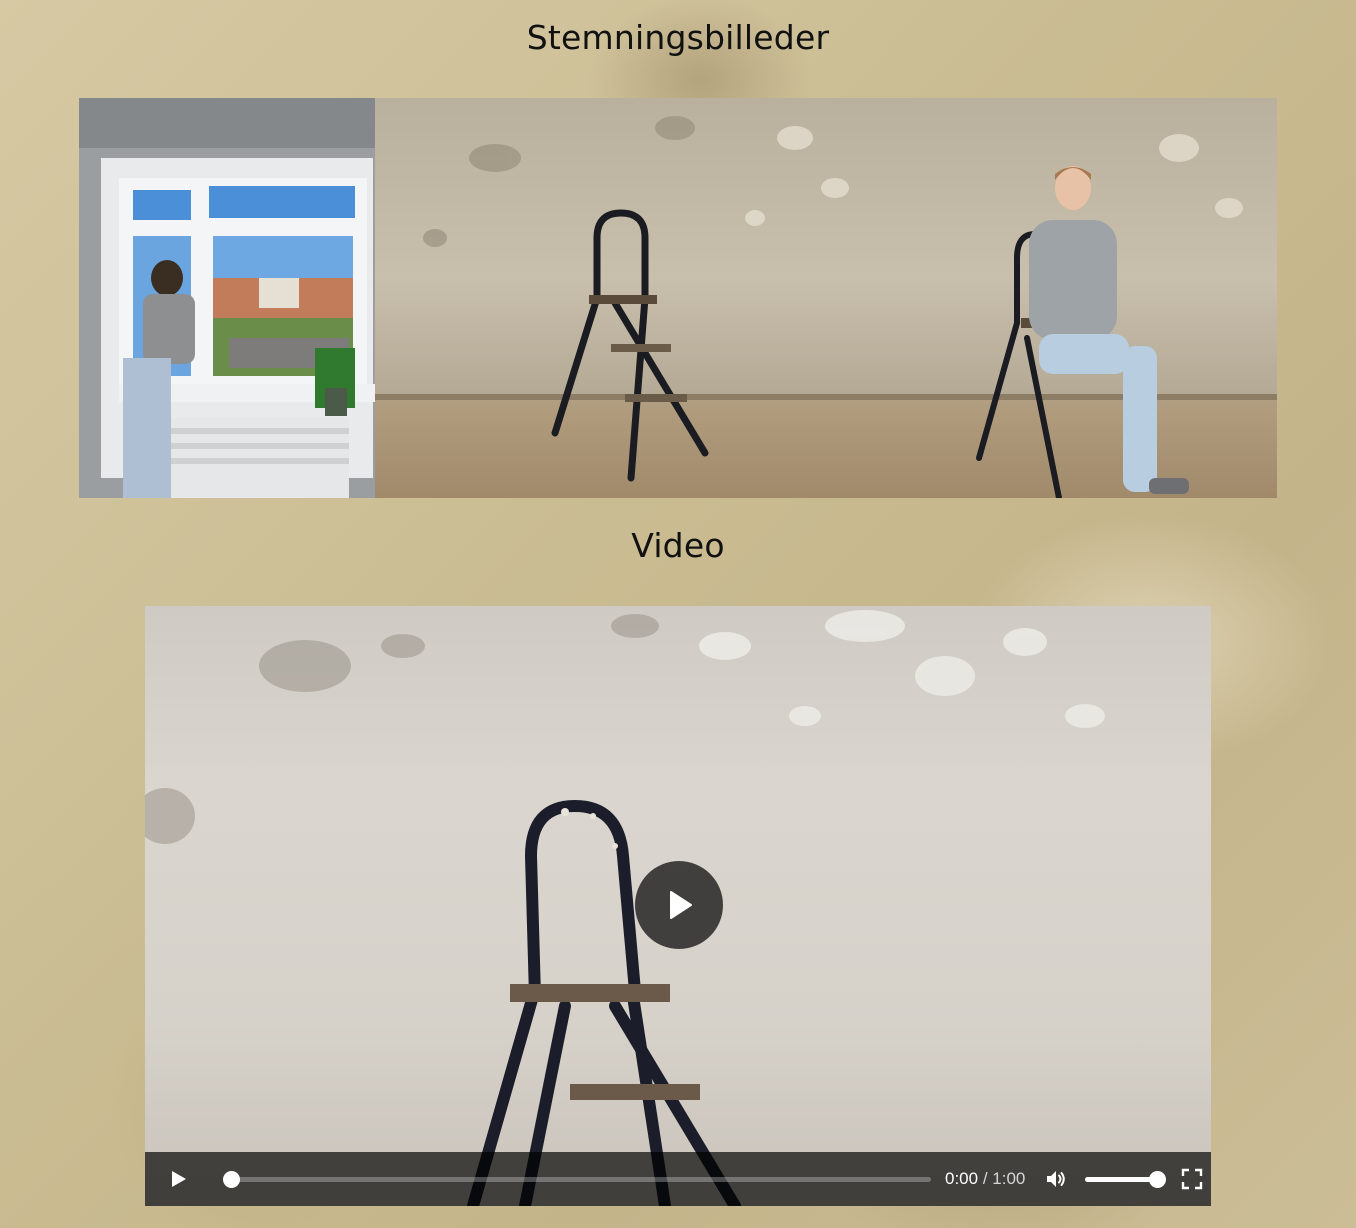 The image size is (1356, 1228). I want to click on big-play-button, so click(679, 905).